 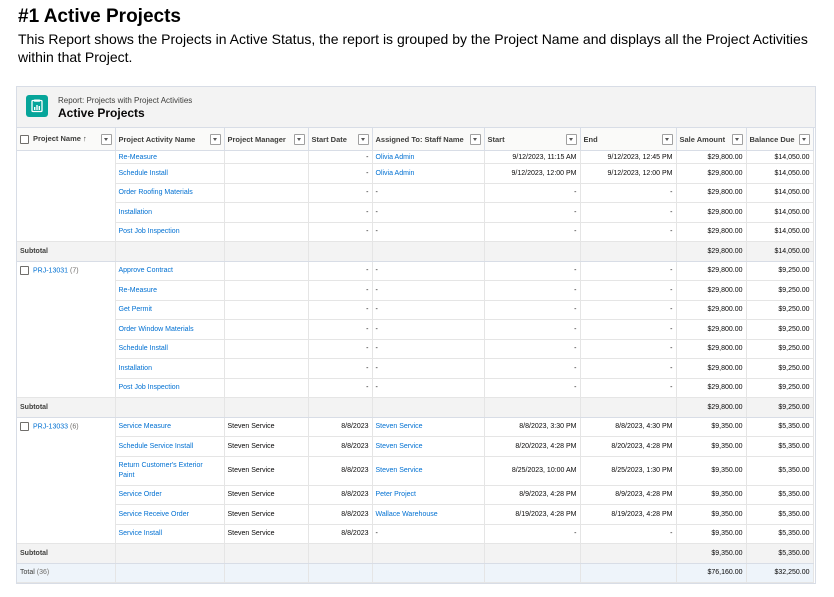 I want to click on activity-name-link: Return Customer's Exterior Paint, so click(x=170, y=471).